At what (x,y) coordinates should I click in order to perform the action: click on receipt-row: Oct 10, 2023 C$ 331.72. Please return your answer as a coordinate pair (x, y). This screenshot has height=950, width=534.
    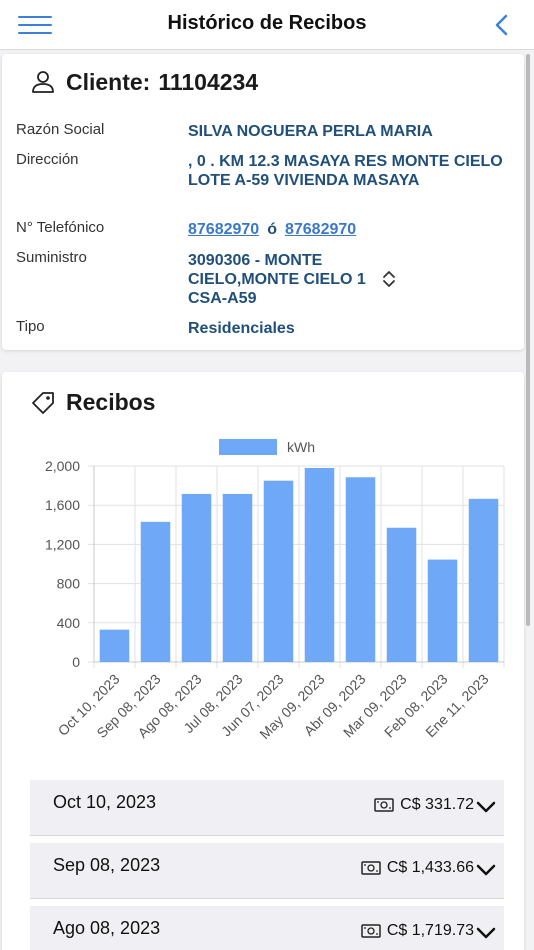
    Looking at the image, I should click on (267, 808).